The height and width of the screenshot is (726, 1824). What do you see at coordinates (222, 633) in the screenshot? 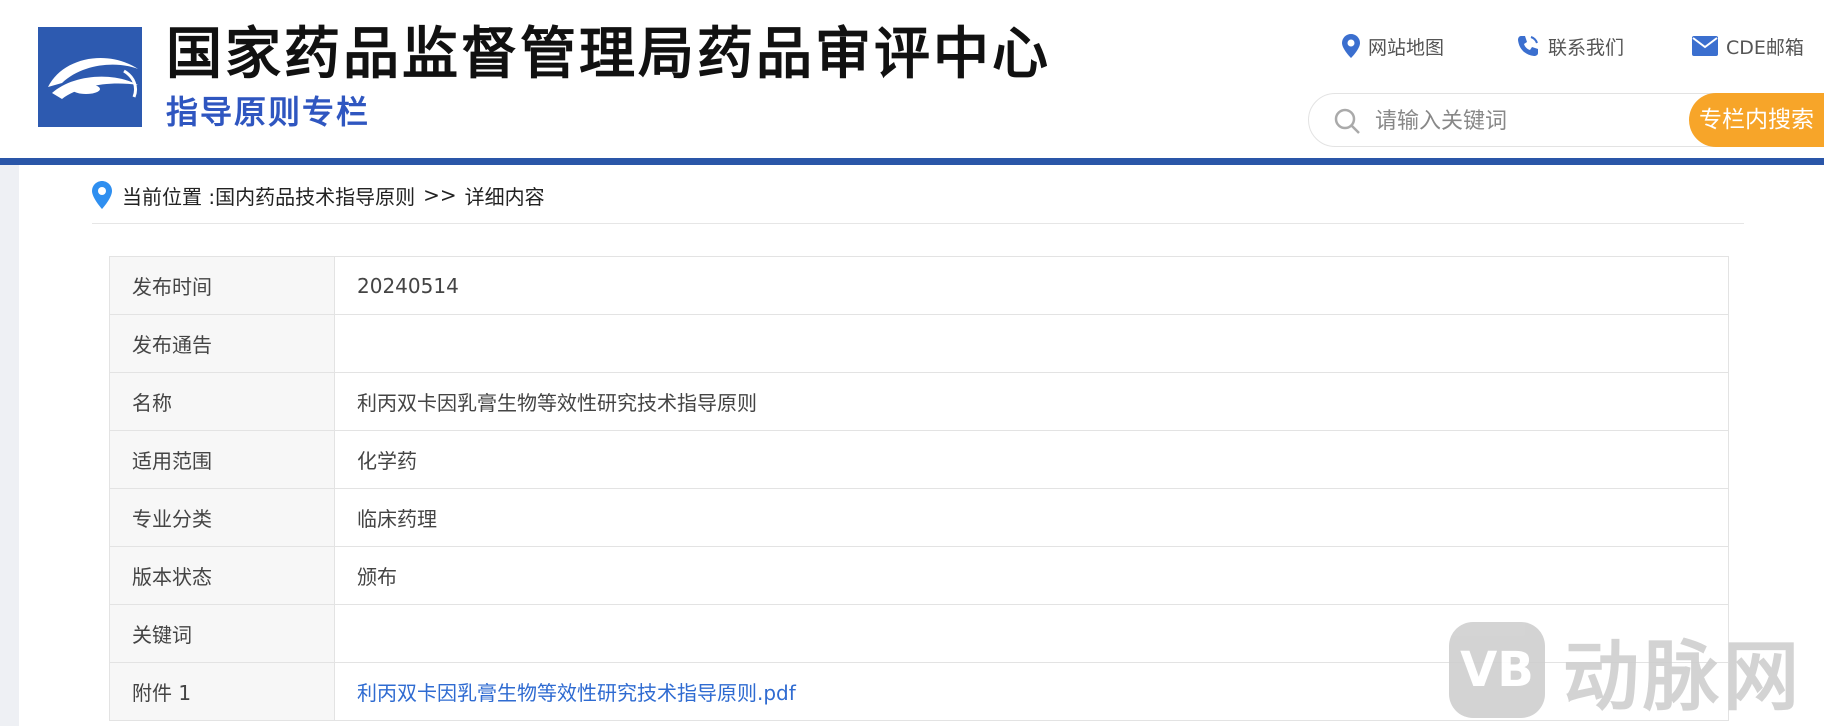
I see `field-label: 关键词` at bounding box center [222, 633].